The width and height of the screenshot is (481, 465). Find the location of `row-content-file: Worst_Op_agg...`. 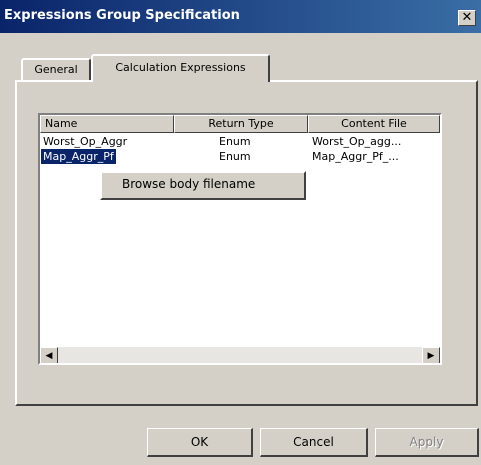

row-content-file: Worst_Op_agg... is located at coordinates (357, 141).